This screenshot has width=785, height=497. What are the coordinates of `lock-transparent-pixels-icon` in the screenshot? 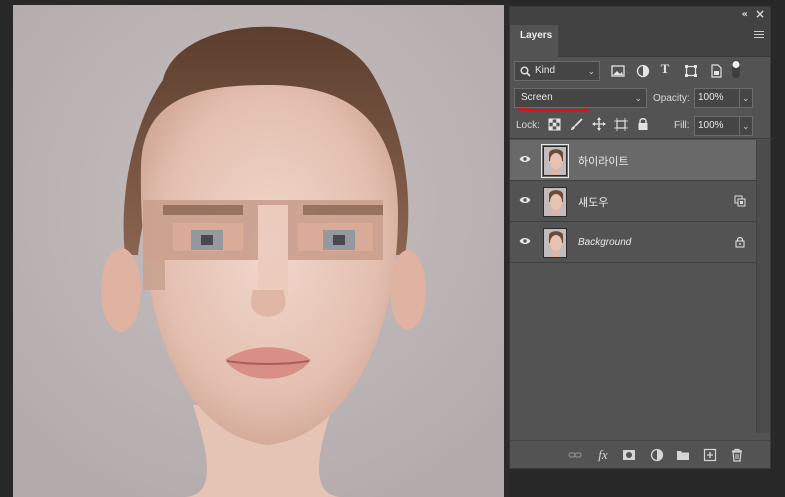 It's located at (554, 124).